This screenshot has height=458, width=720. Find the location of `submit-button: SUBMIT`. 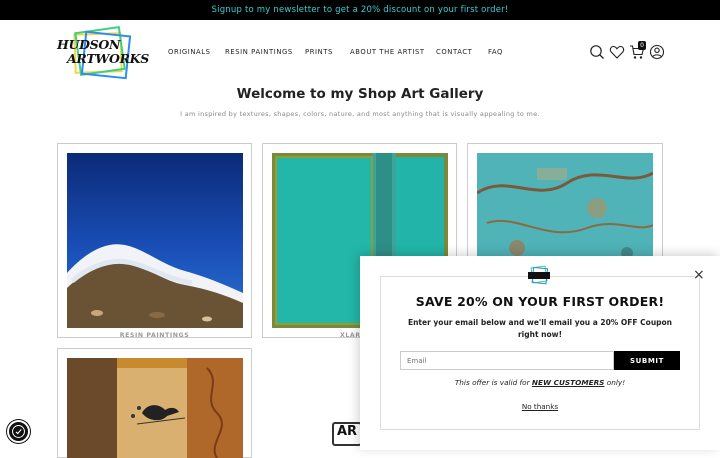

submit-button: SUBMIT is located at coordinates (647, 360).